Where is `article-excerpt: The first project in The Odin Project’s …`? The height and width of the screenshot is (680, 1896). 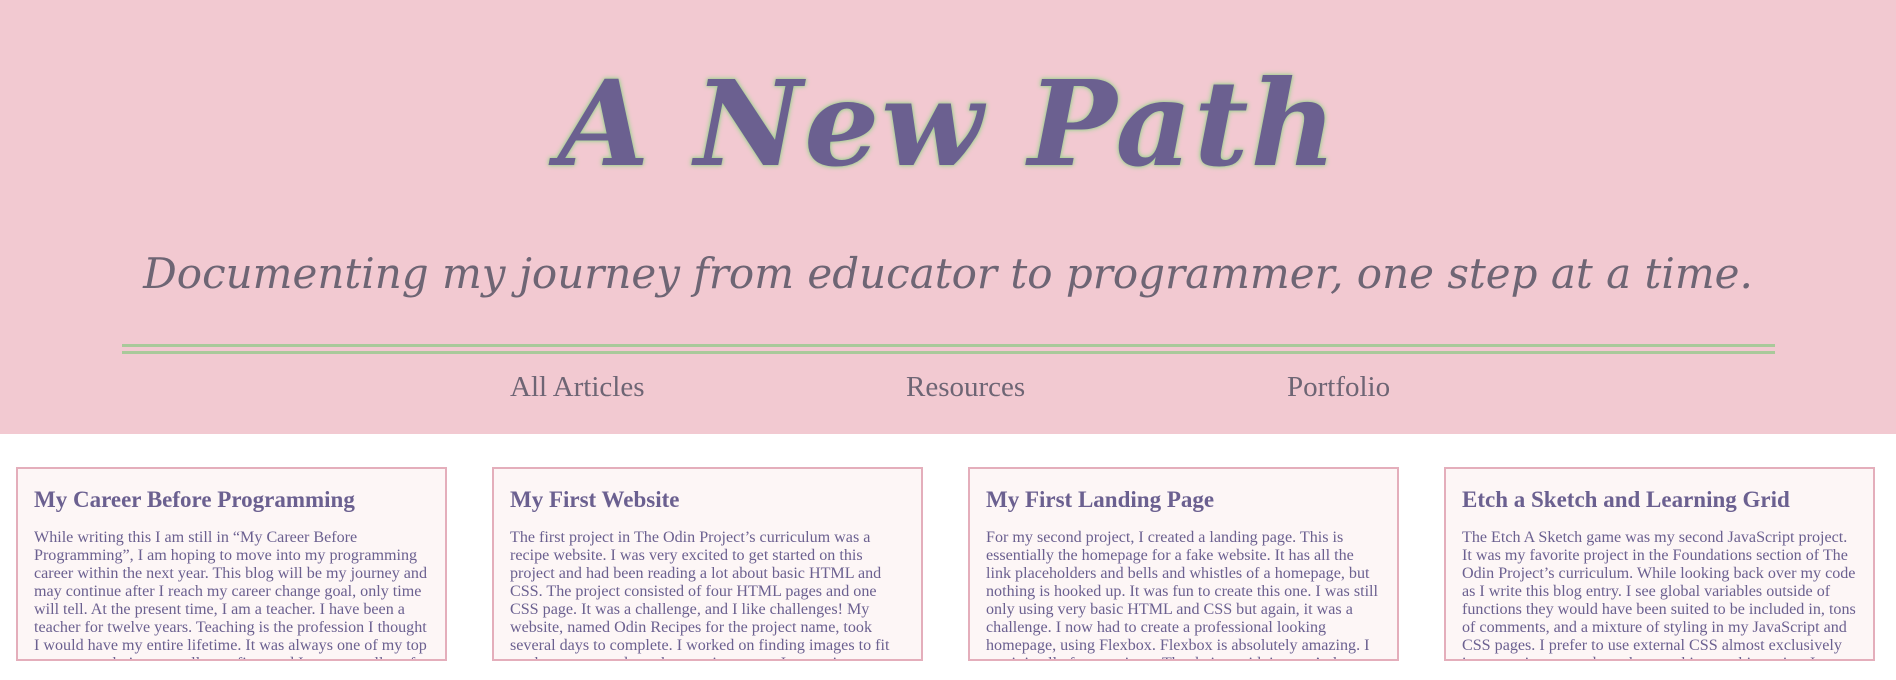
article-excerpt: The first project in The Odin Project’s … is located at coordinates (700, 594).